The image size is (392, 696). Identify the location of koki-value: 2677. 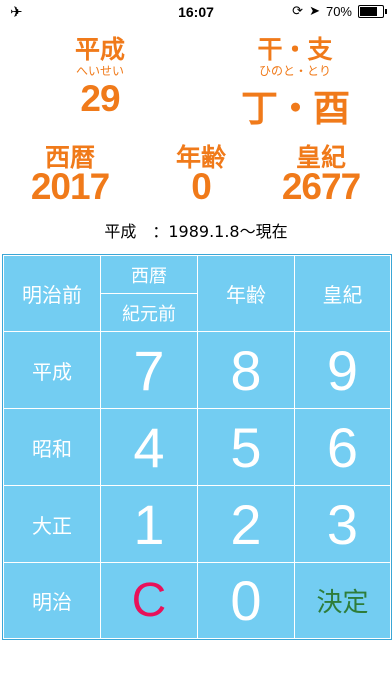
(321, 186).